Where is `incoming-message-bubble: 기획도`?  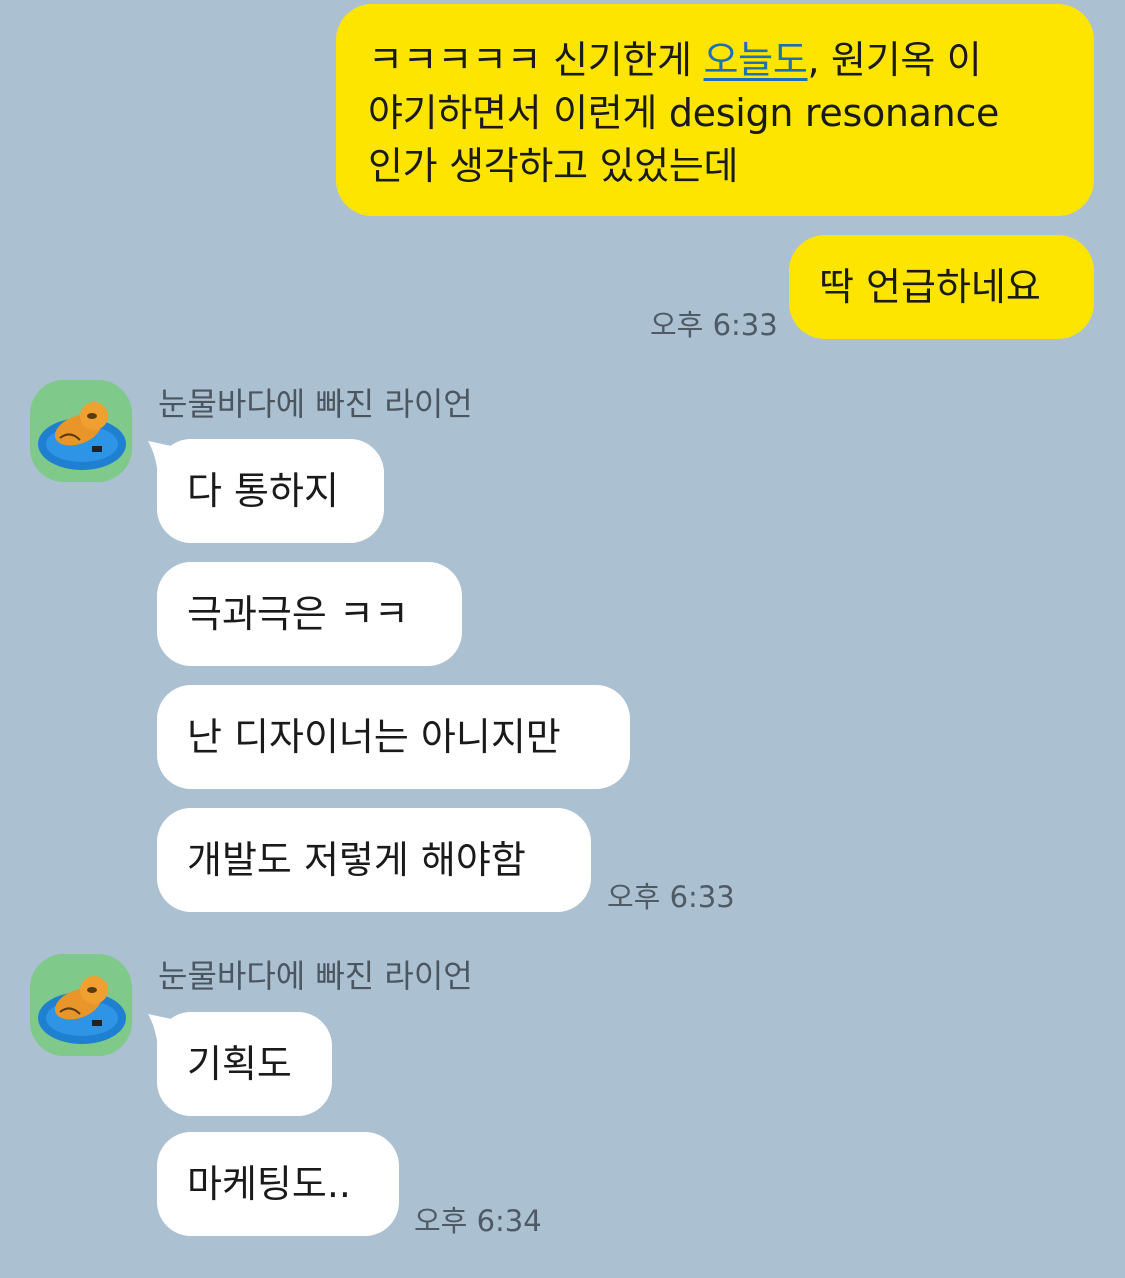 incoming-message-bubble: 기획도 is located at coordinates (244, 1064).